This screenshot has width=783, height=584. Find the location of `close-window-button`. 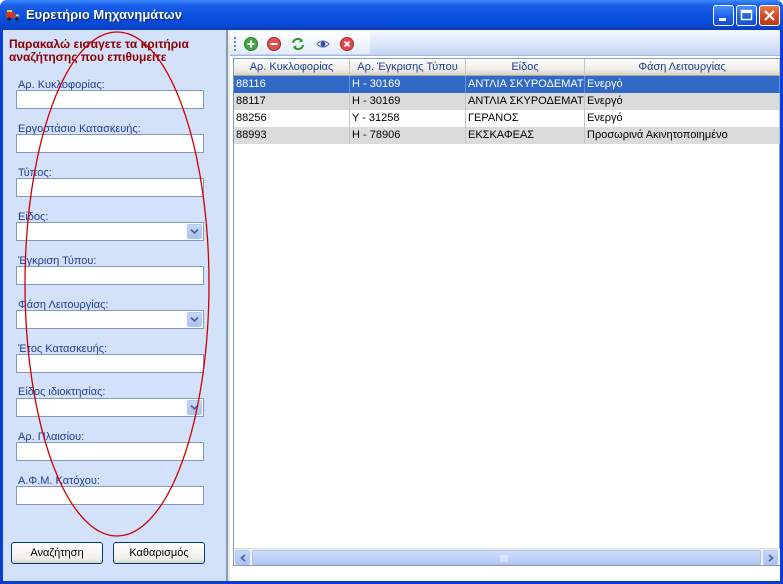

close-window-button is located at coordinates (769, 15).